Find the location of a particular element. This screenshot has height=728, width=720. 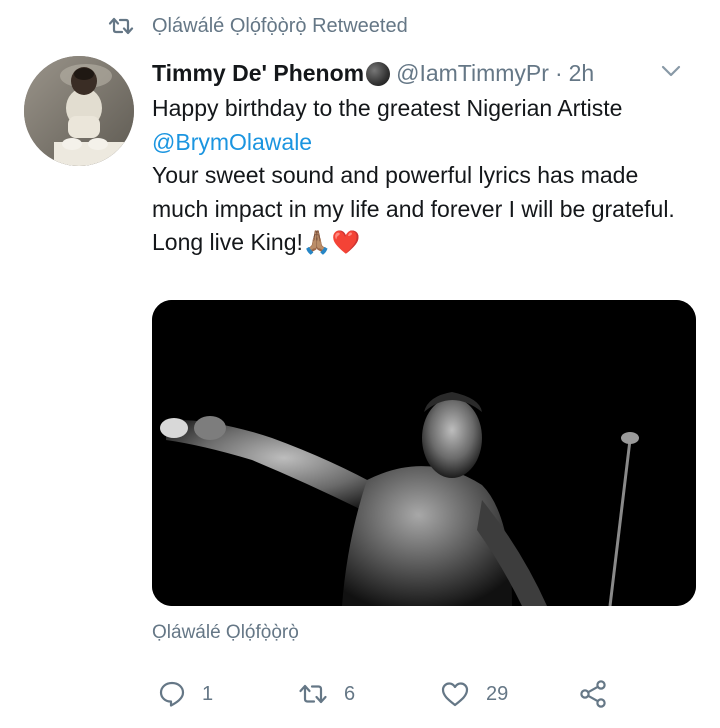

share-button is located at coordinates (601, 694).